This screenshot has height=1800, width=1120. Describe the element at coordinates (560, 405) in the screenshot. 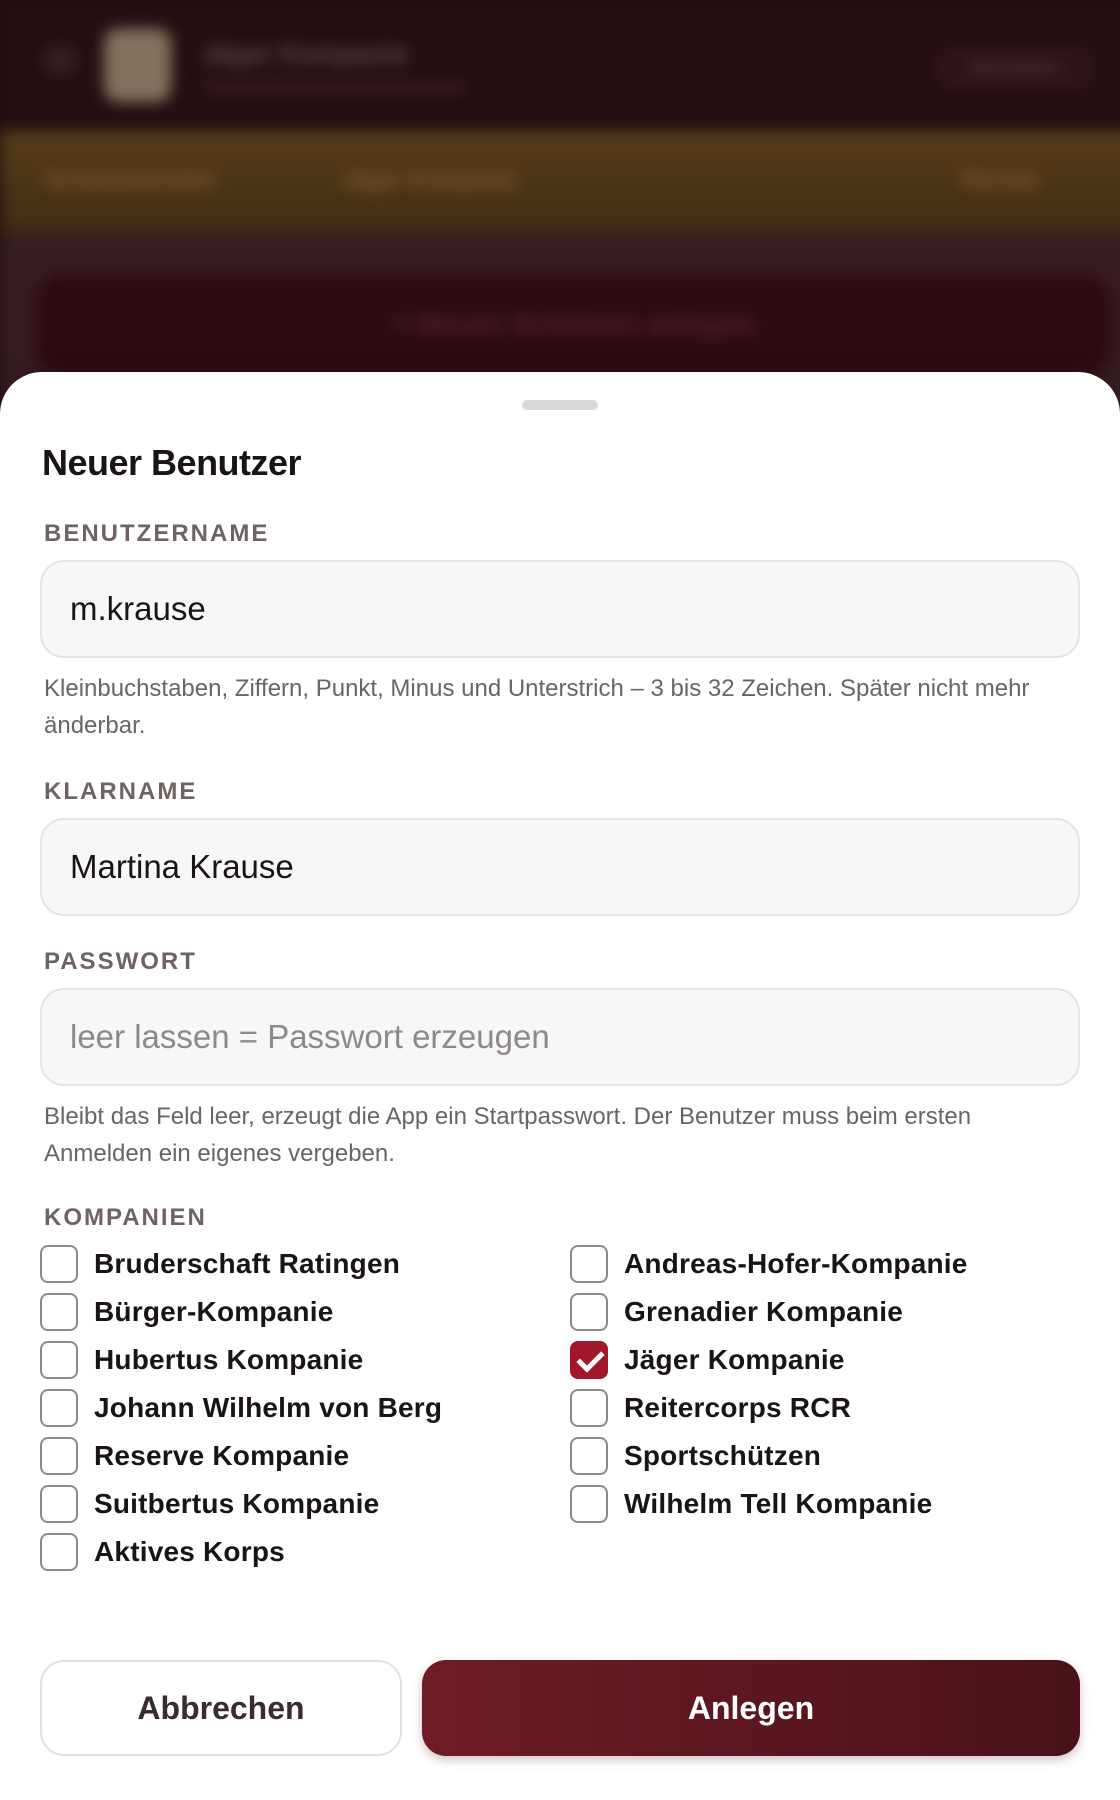

I see `sheet-grabber` at that location.